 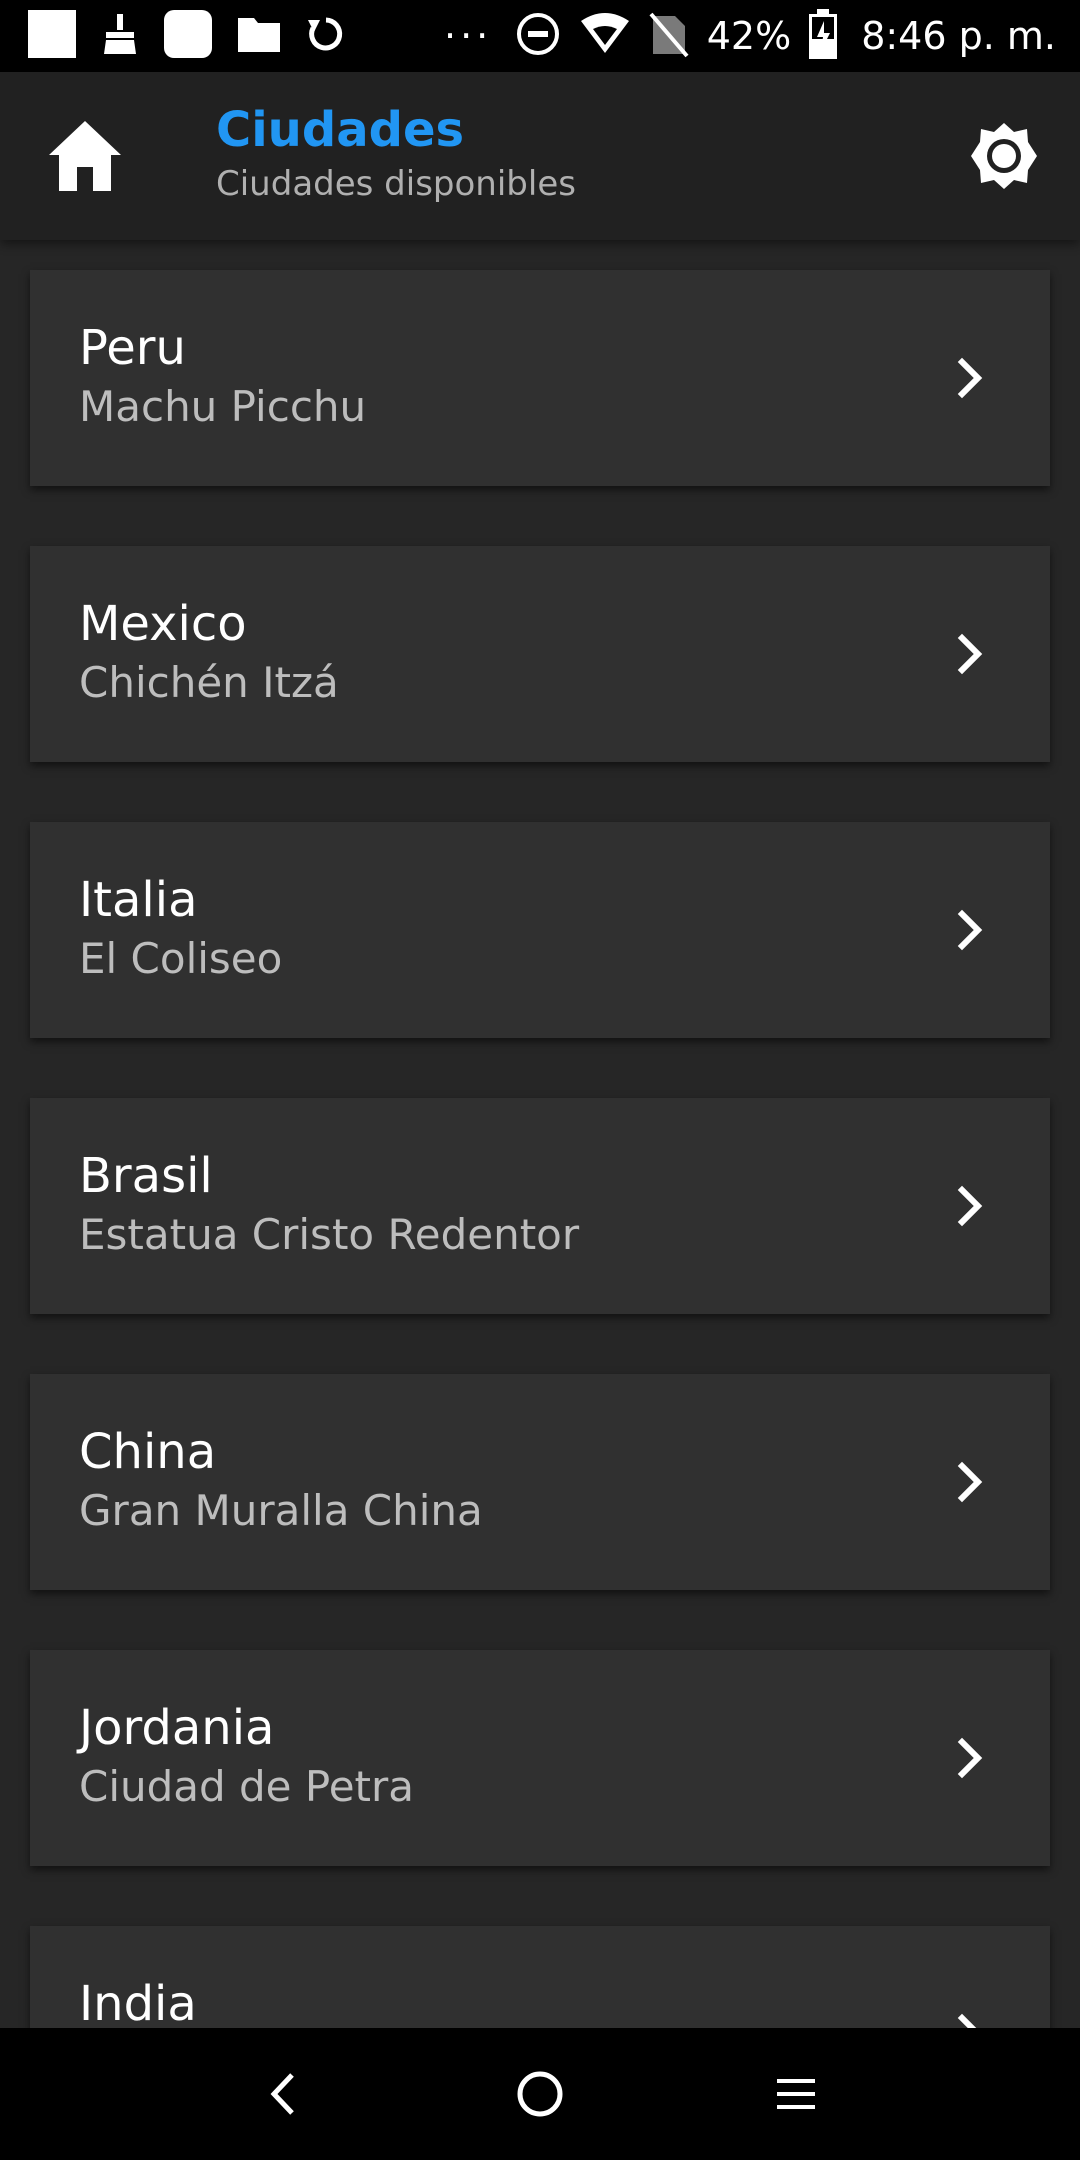 I want to click on do-not-disturb-icon, so click(x=538, y=36).